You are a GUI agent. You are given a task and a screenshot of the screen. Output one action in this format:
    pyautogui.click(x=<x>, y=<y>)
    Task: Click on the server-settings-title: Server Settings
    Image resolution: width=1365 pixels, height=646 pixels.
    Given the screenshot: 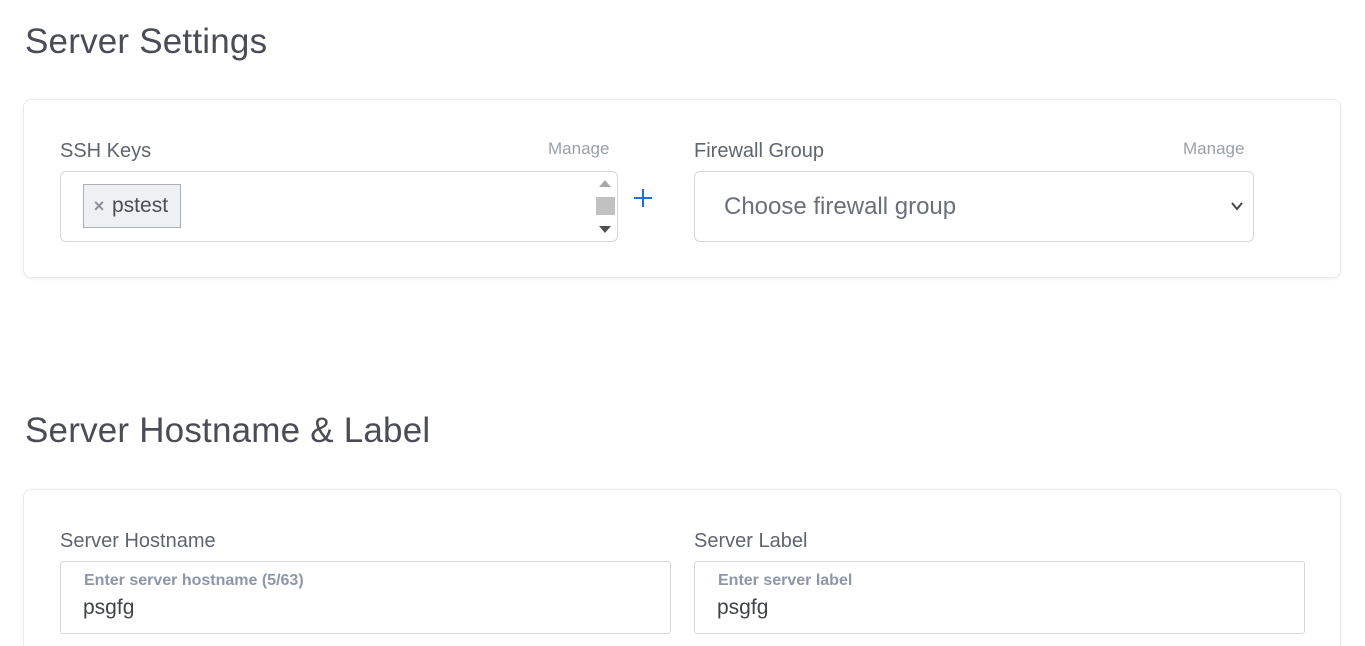 What is the action you would take?
    pyautogui.click(x=146, y=41)
    